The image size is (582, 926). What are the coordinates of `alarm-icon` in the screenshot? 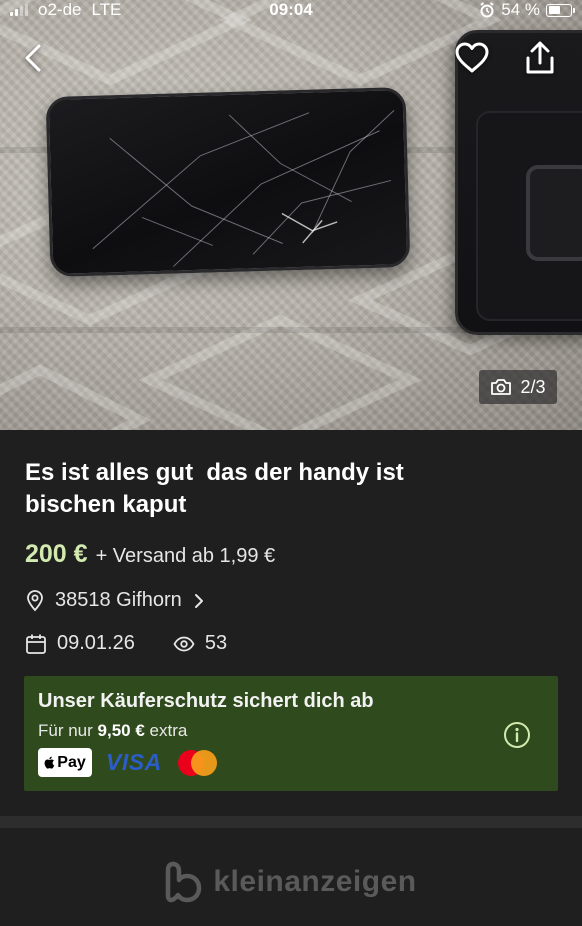 It's located at (487, 10).